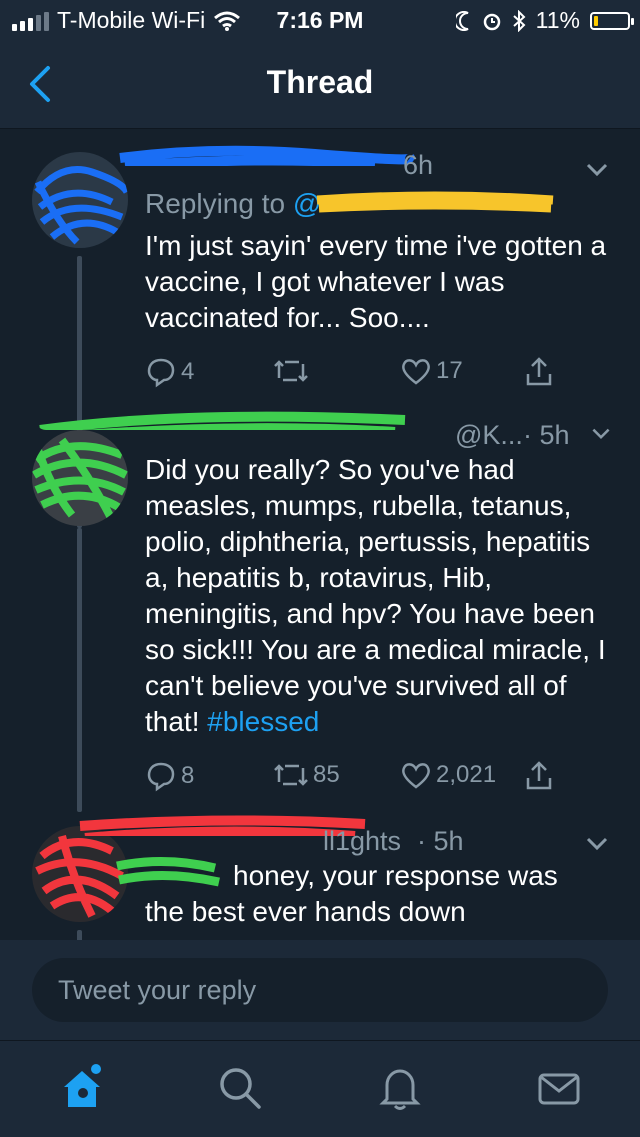  I want to click on like-count: 17, so click(449, 370).